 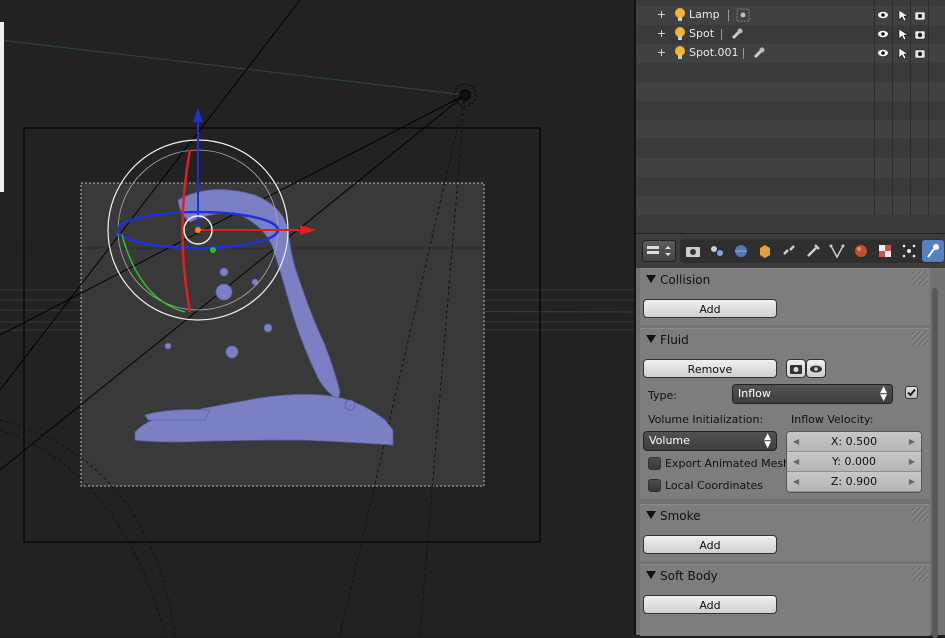 I want to click on modifiers-icon, so click(x=837, y=251).